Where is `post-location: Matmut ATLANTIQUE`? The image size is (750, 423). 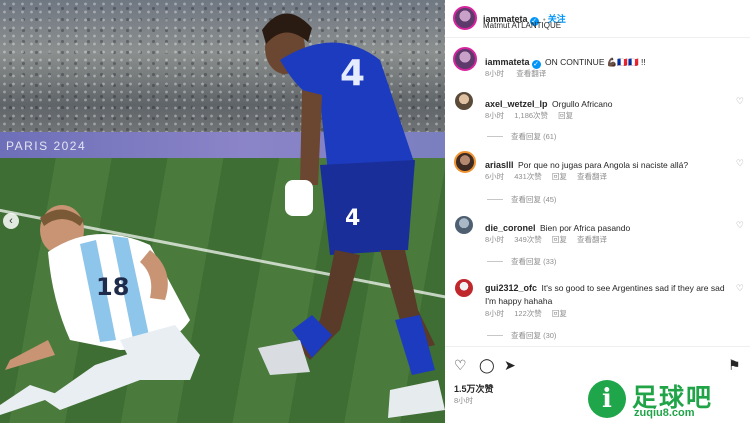 post-location: Matmut ATLANTIQUE is located at coordinates (522, 25).